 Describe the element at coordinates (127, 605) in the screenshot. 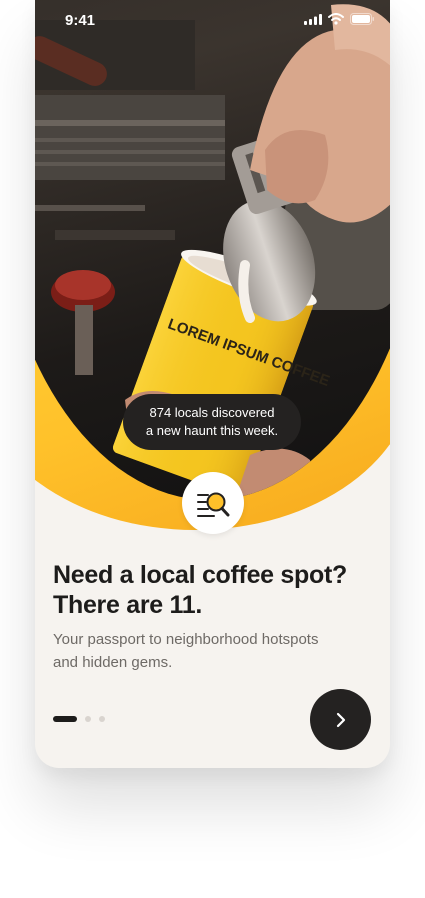

I see `headline-line-2: There are 11.` at that location.